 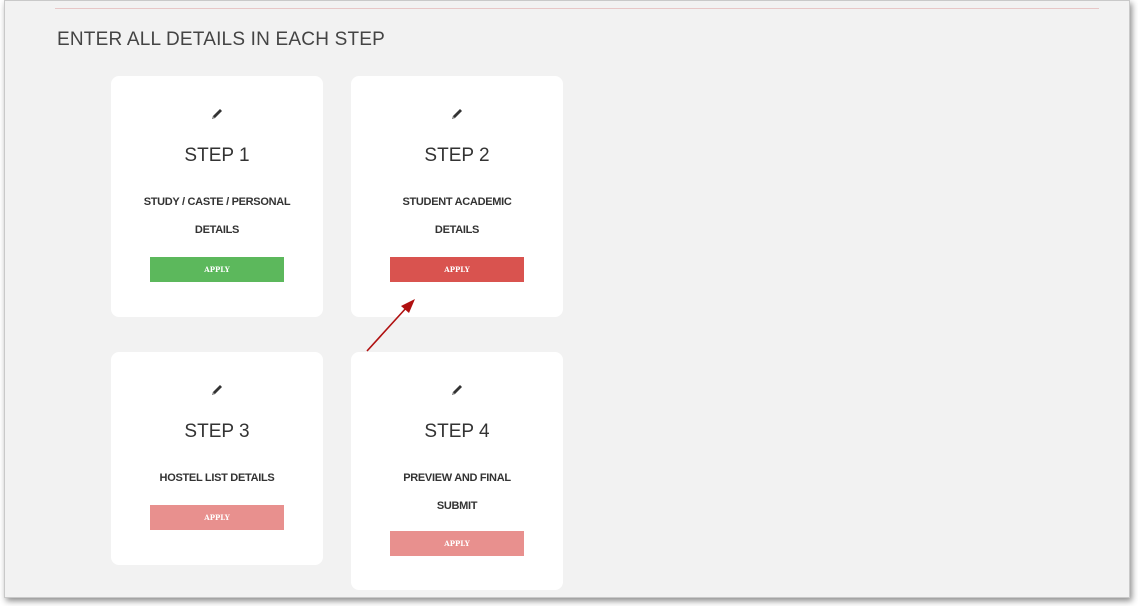 I want to click on step-title: STEP 3, so click(x=217, y=431).